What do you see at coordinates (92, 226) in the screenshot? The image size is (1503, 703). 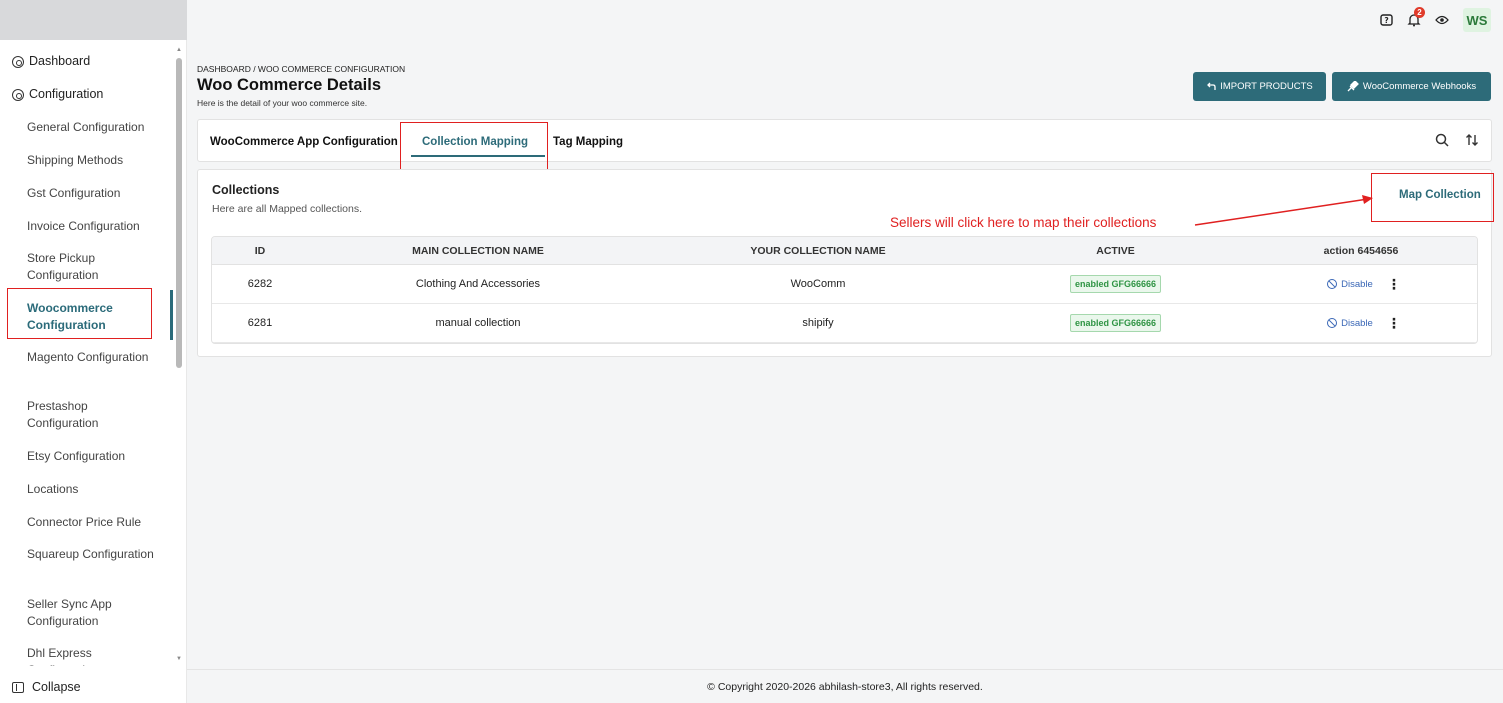 I see `sidebar-item-invoice-configuration: Invoice Configuration` at bounding box center [92, 226].